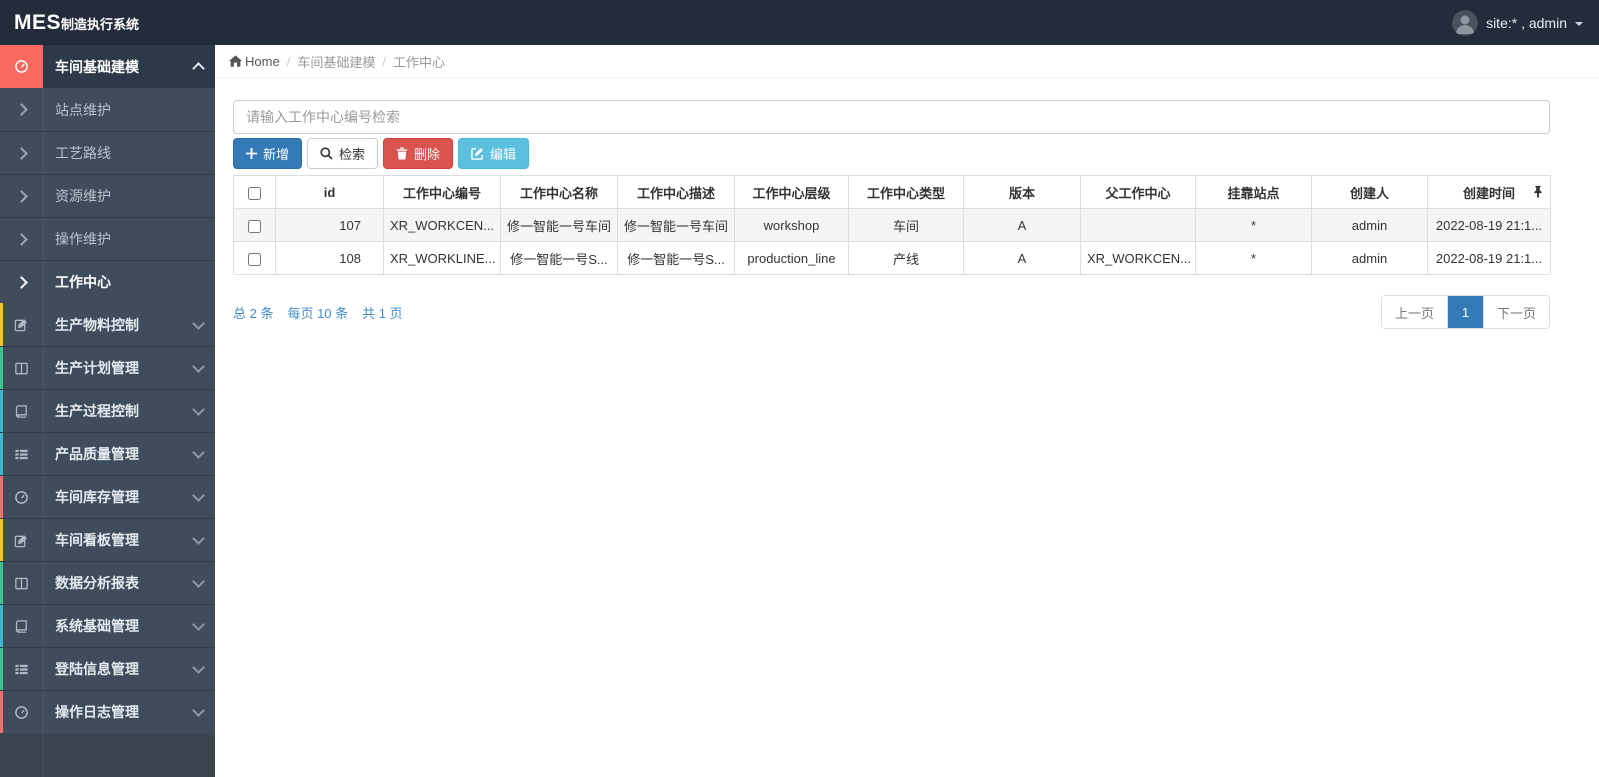  I want to click on table-cell: *, so click(1253, 258).